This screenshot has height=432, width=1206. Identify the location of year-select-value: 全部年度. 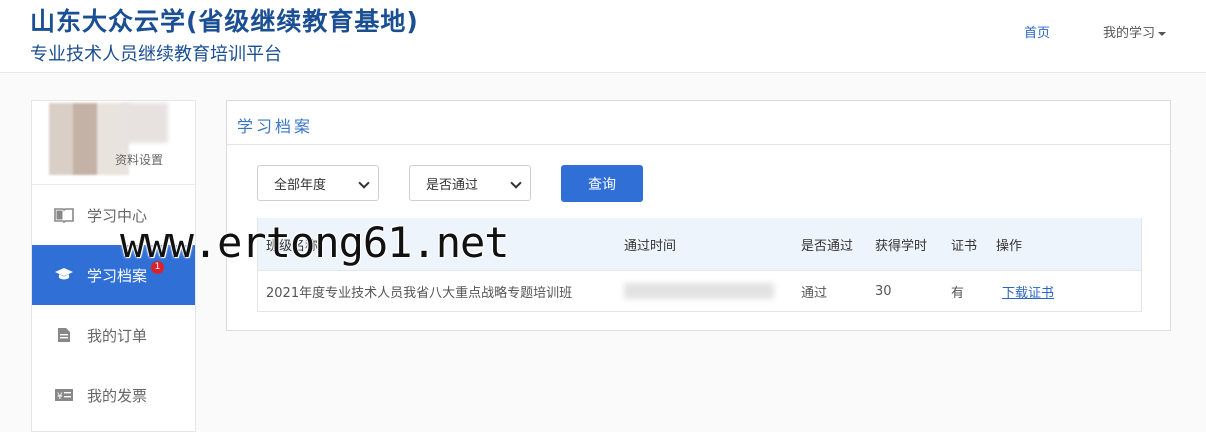
(300, 185).